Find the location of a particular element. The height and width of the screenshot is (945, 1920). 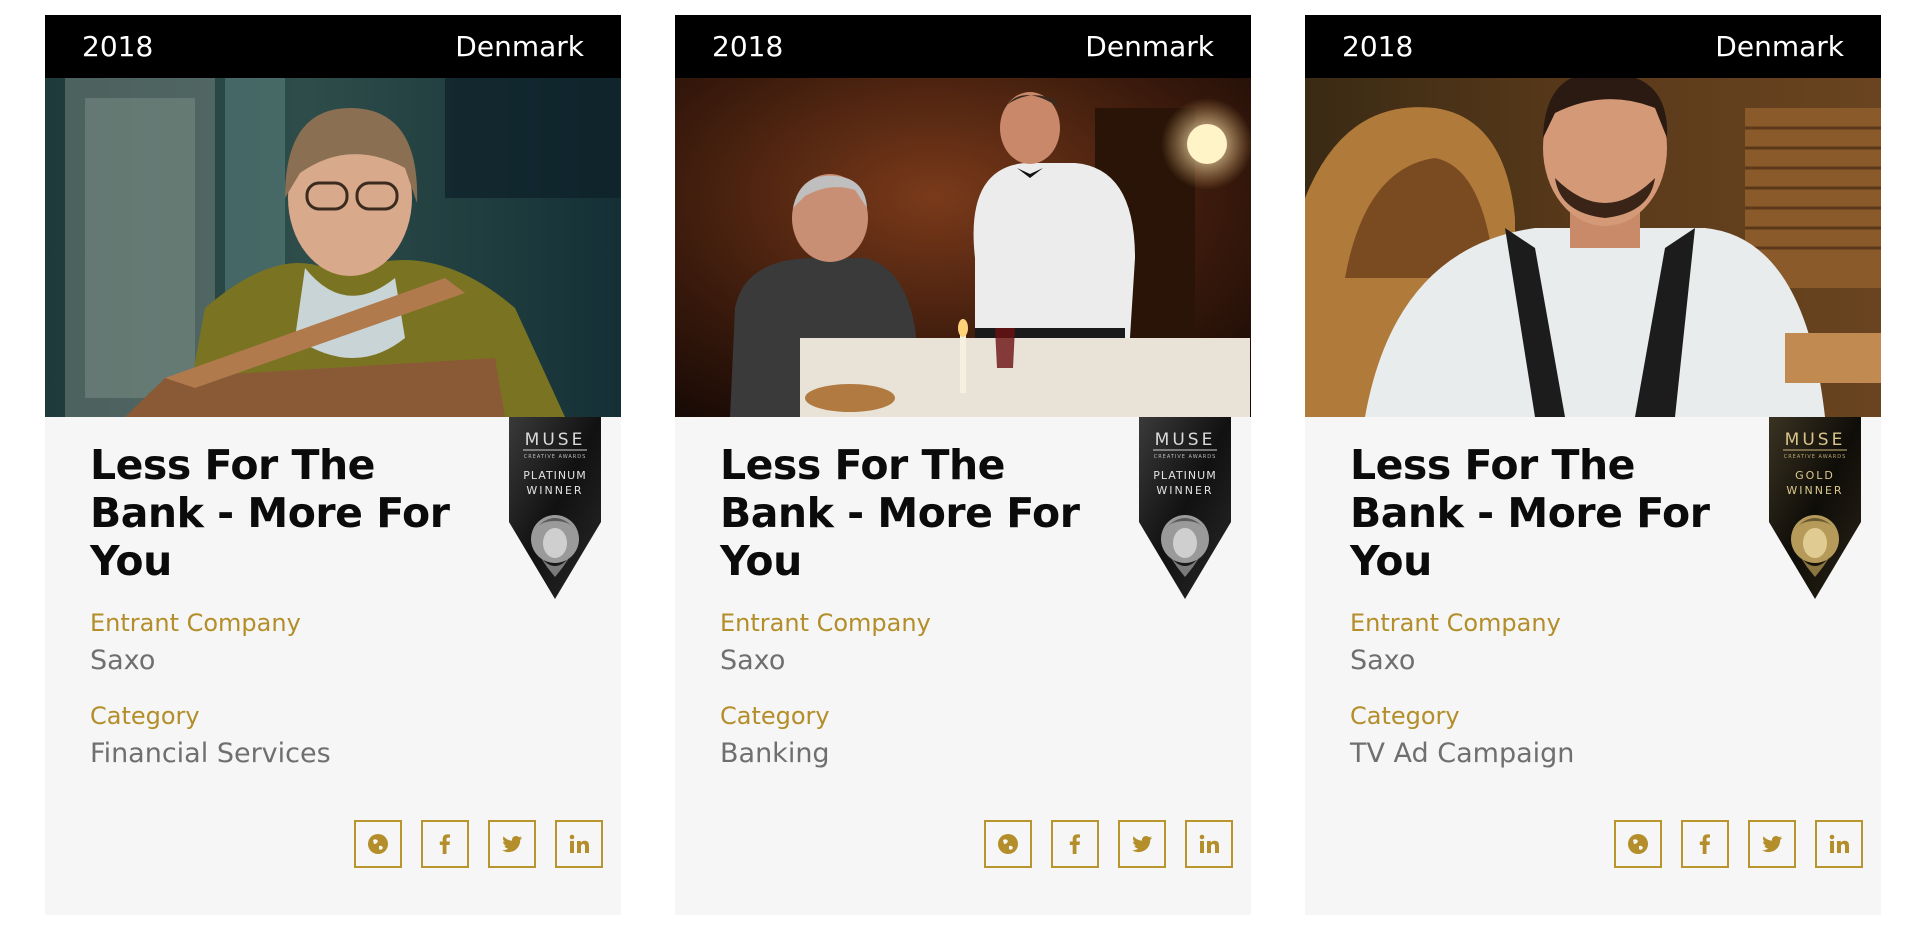

category-value: TV Ad Campaign is located at coordinates (1462, 753).